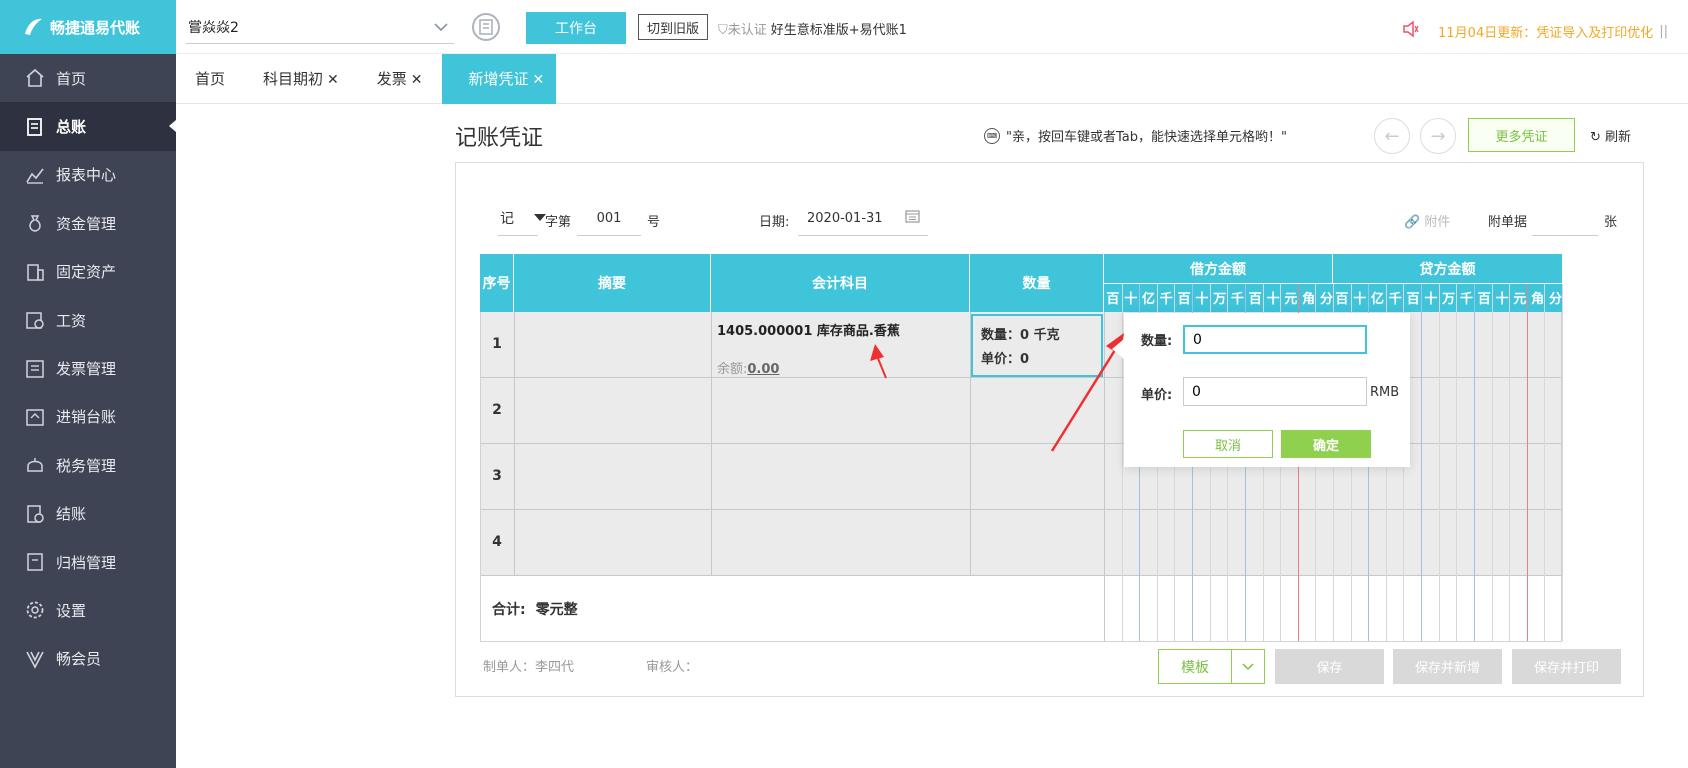 The image size is (1688, 768). I want to click on popup-cancel-button: 取消, so click(1228, 444).